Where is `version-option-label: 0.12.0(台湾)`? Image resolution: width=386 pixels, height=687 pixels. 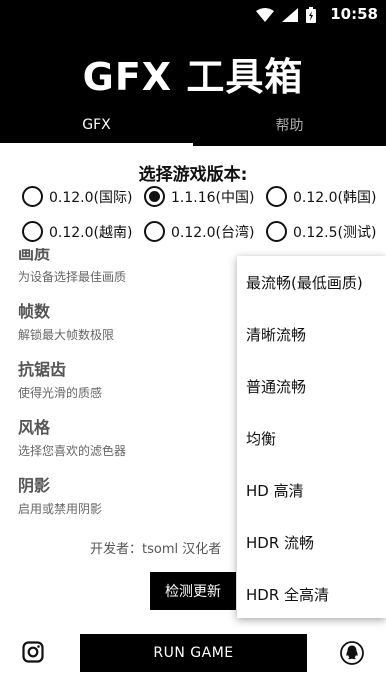 version-option-label: 0.12.0(台湾) is located at coordinates (213, 232).